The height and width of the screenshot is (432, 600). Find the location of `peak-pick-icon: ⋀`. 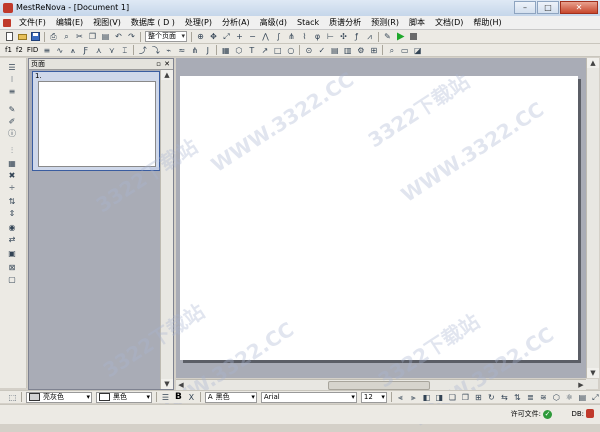

peak-pick-icon: ⋀ is located at coordinates (265, 36).